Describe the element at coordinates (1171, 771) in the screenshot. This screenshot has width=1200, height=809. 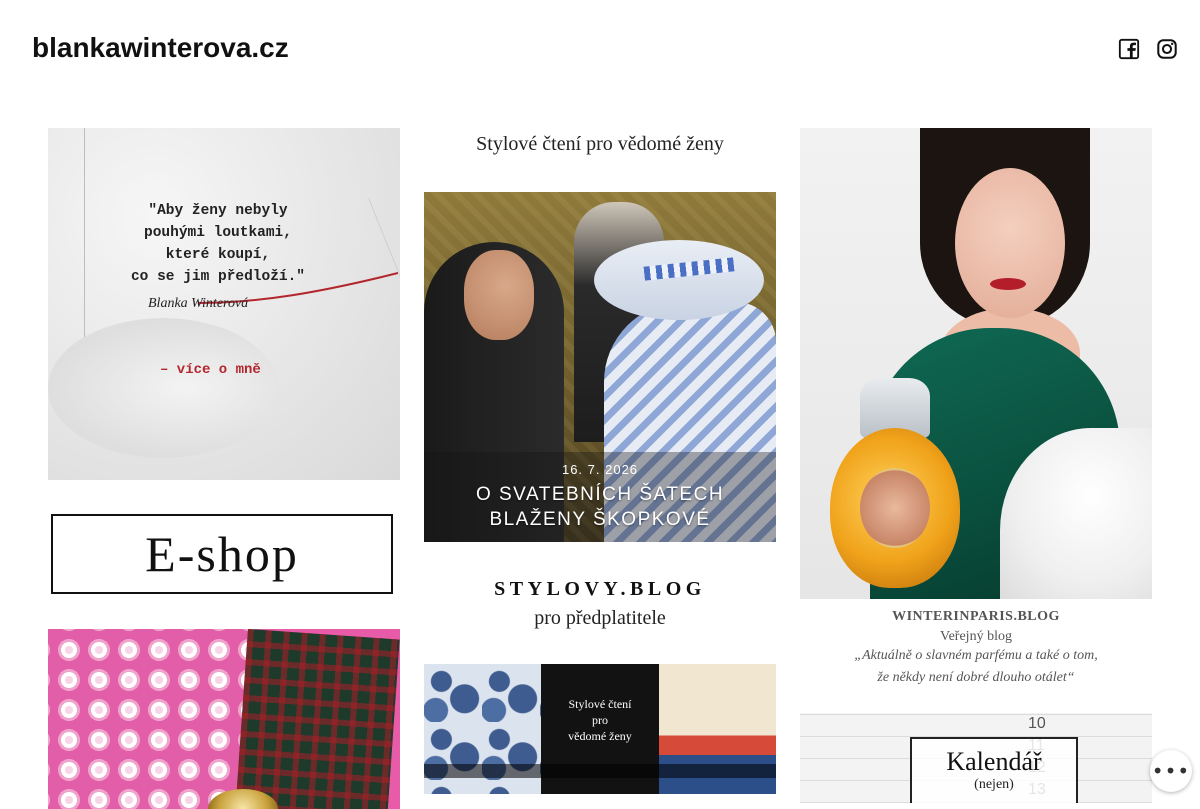
I see `more-options-button: •••` at that location.